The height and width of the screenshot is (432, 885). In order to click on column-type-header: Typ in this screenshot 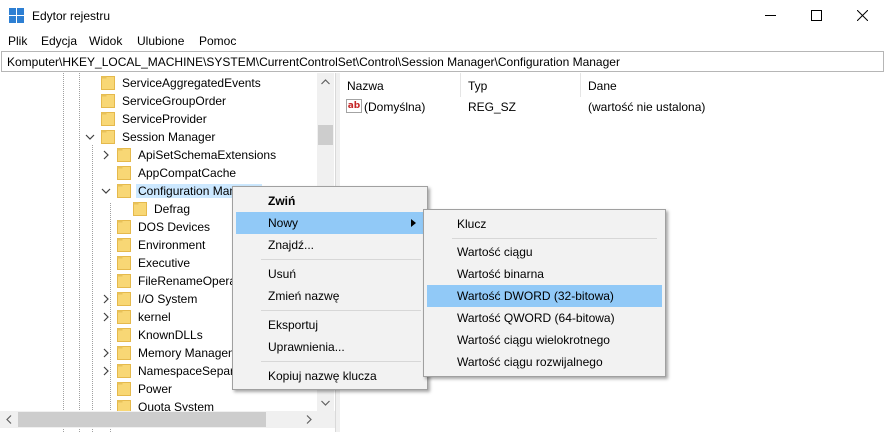, I will do `click(521, 85)`.